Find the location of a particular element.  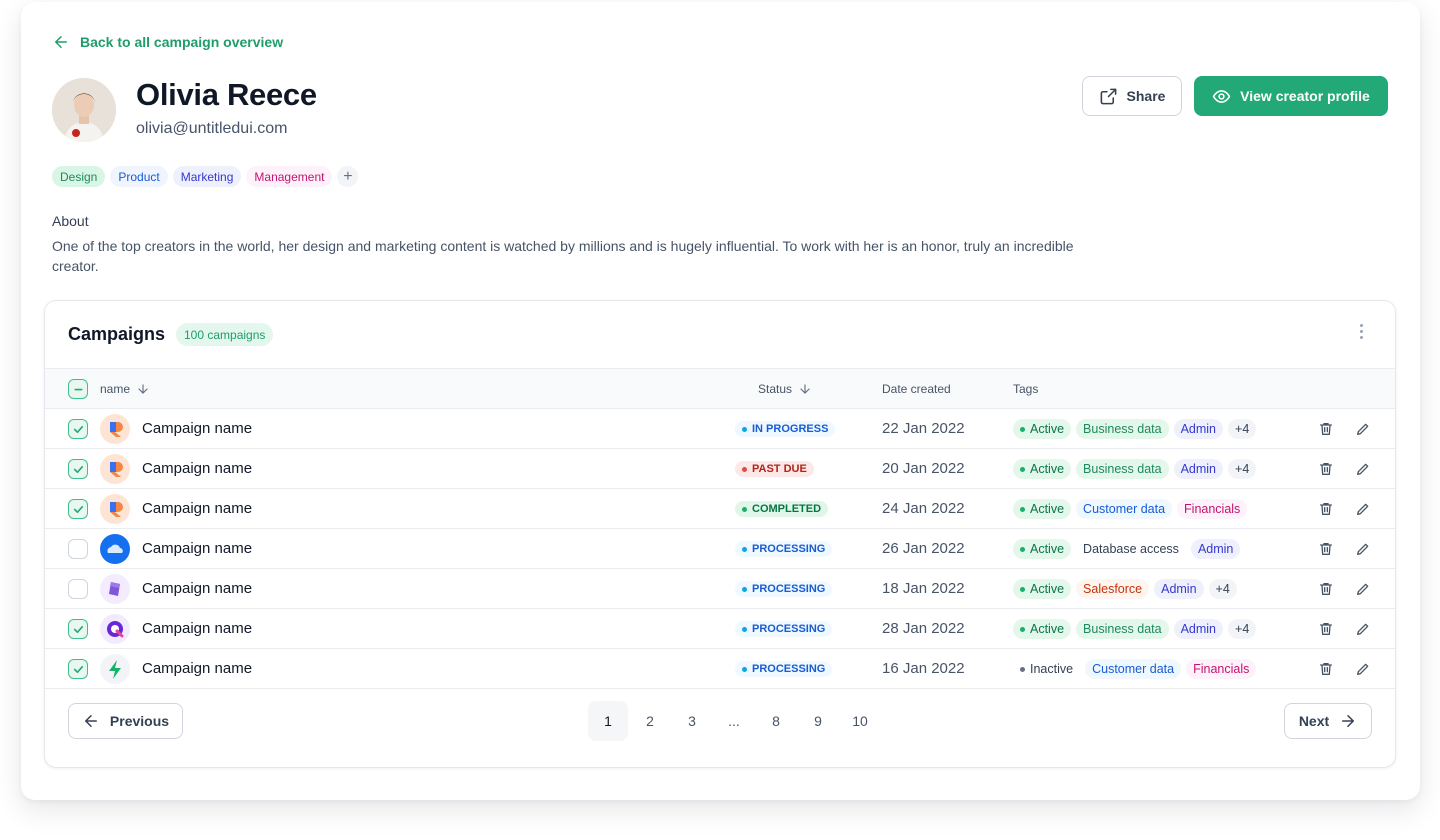

date-created: 28 Jan 2022 is located at coordinates (923, 628).